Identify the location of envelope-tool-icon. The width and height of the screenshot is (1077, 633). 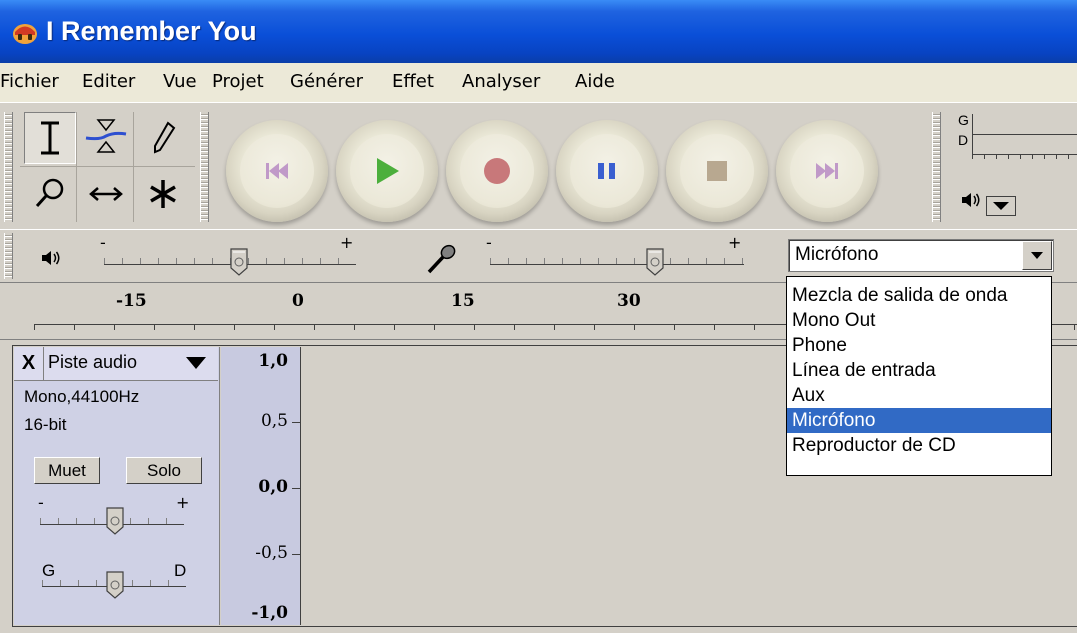
(106, 136).